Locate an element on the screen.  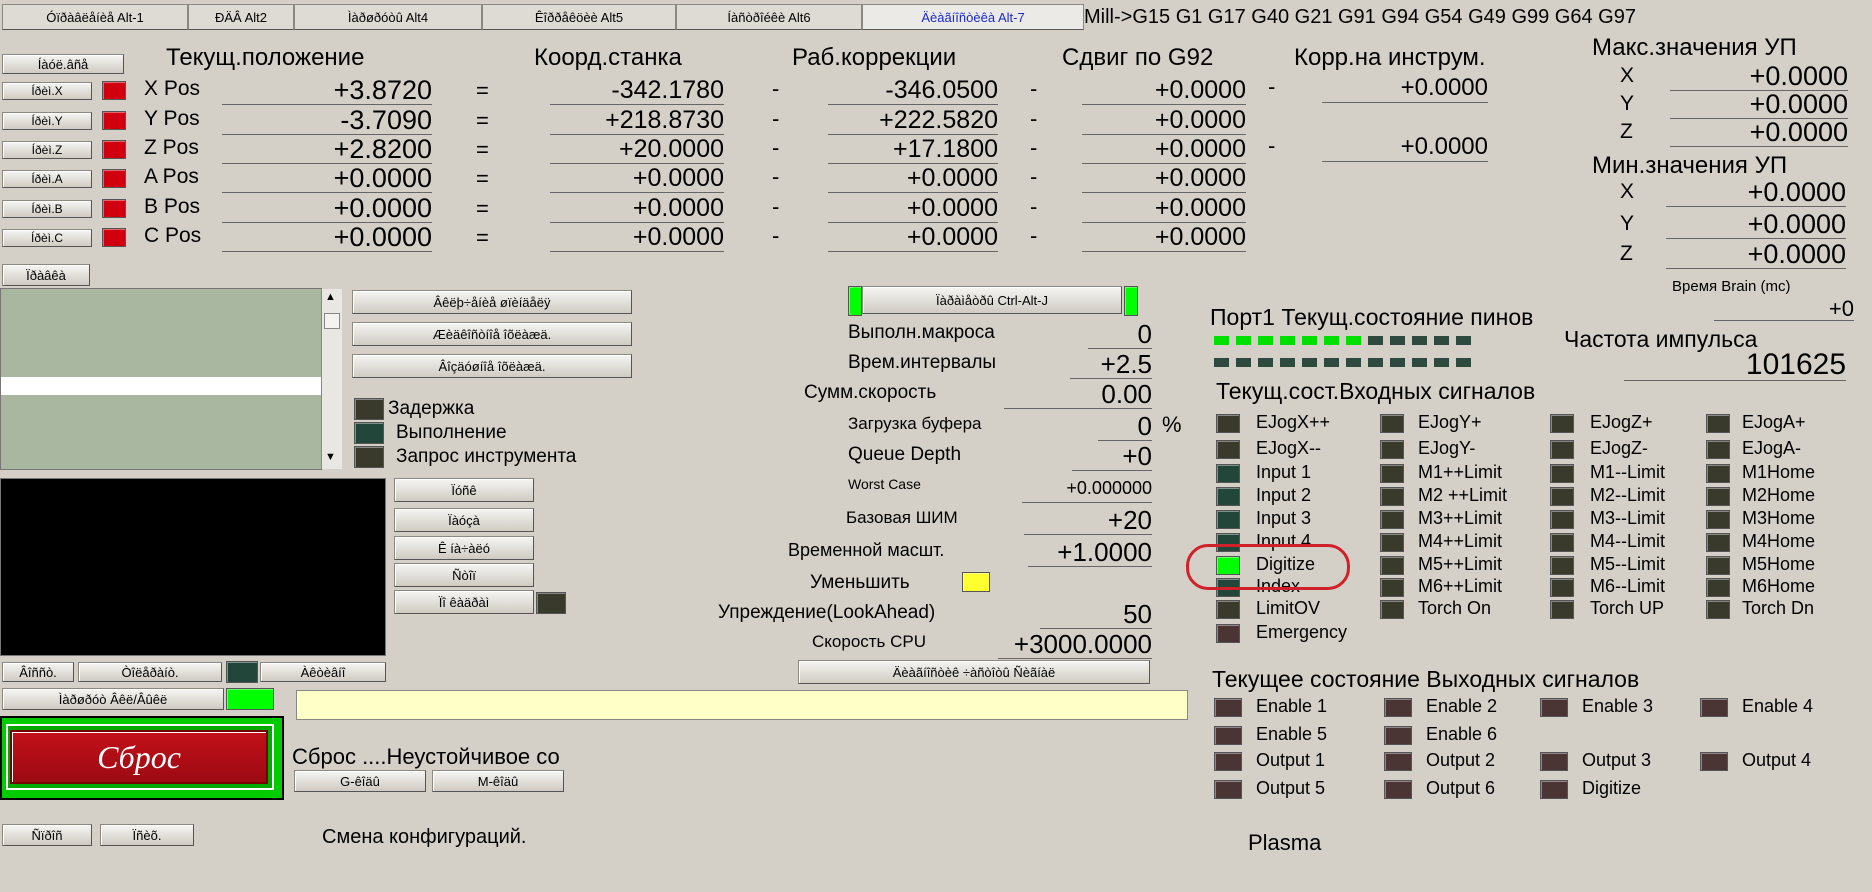
max-axis-label: Z is located at coordinates (1626, 131).